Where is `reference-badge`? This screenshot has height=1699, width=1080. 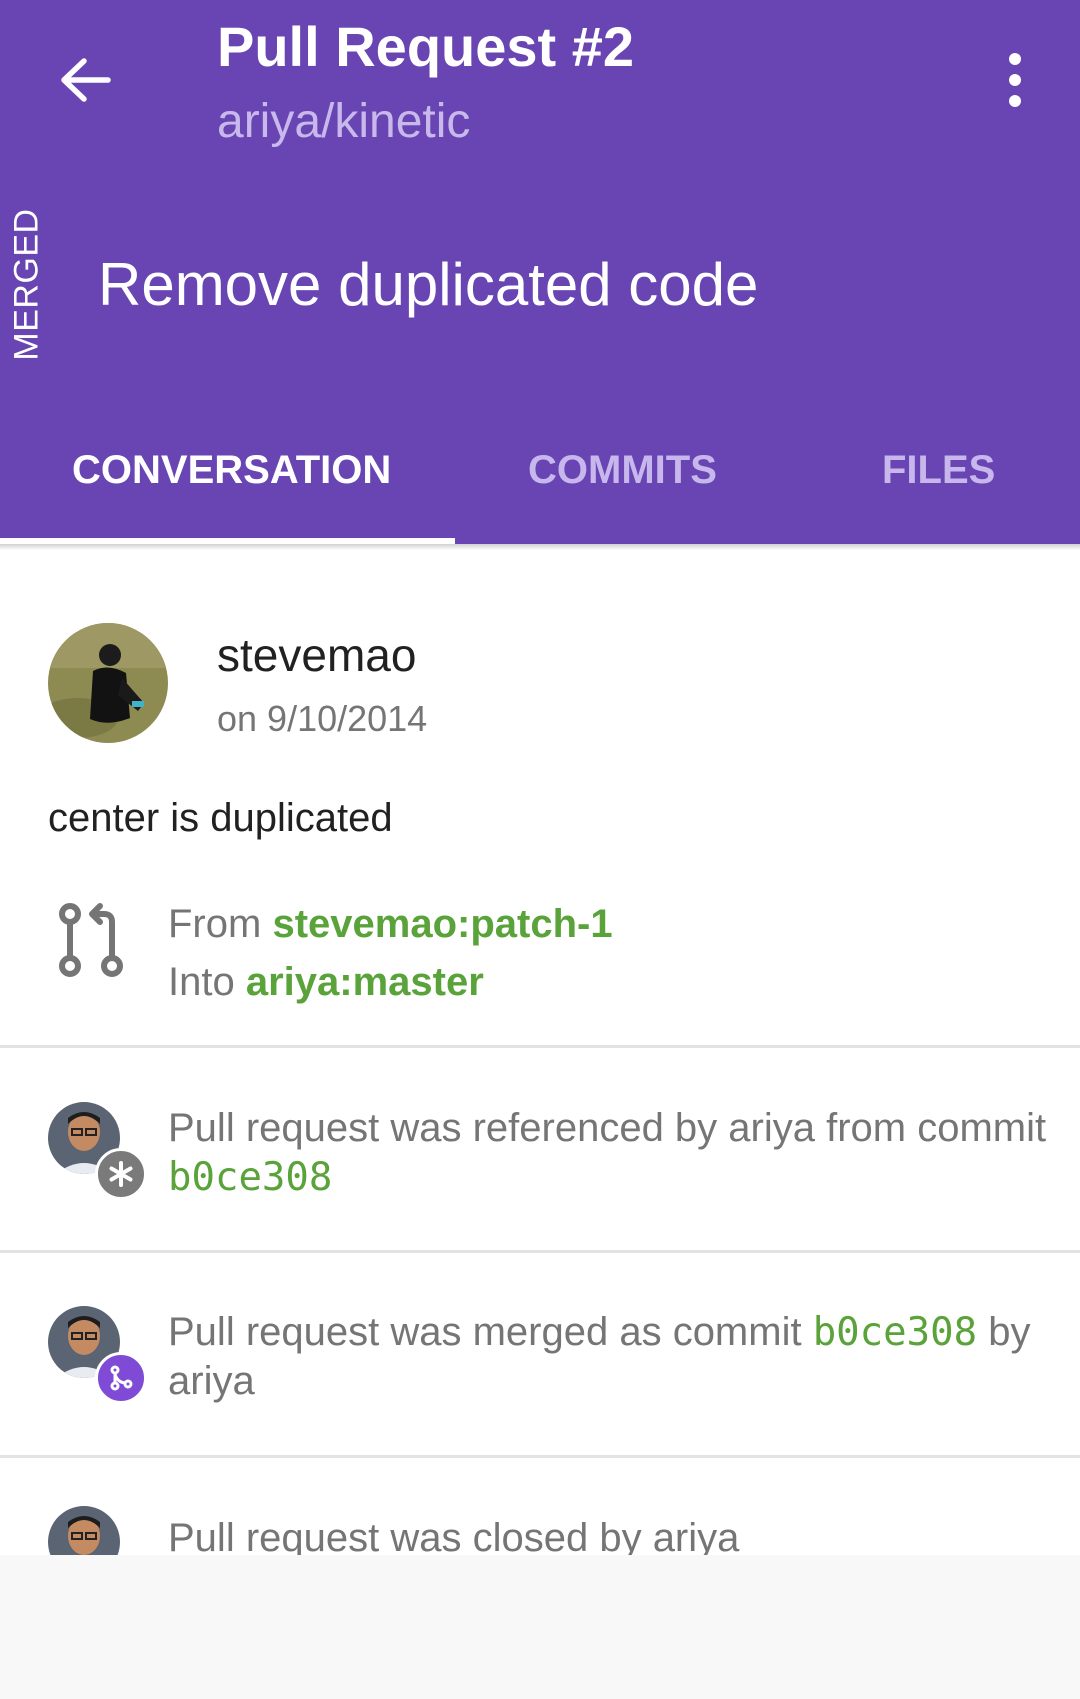 reference-badge is located at coordinates (121, 1174).